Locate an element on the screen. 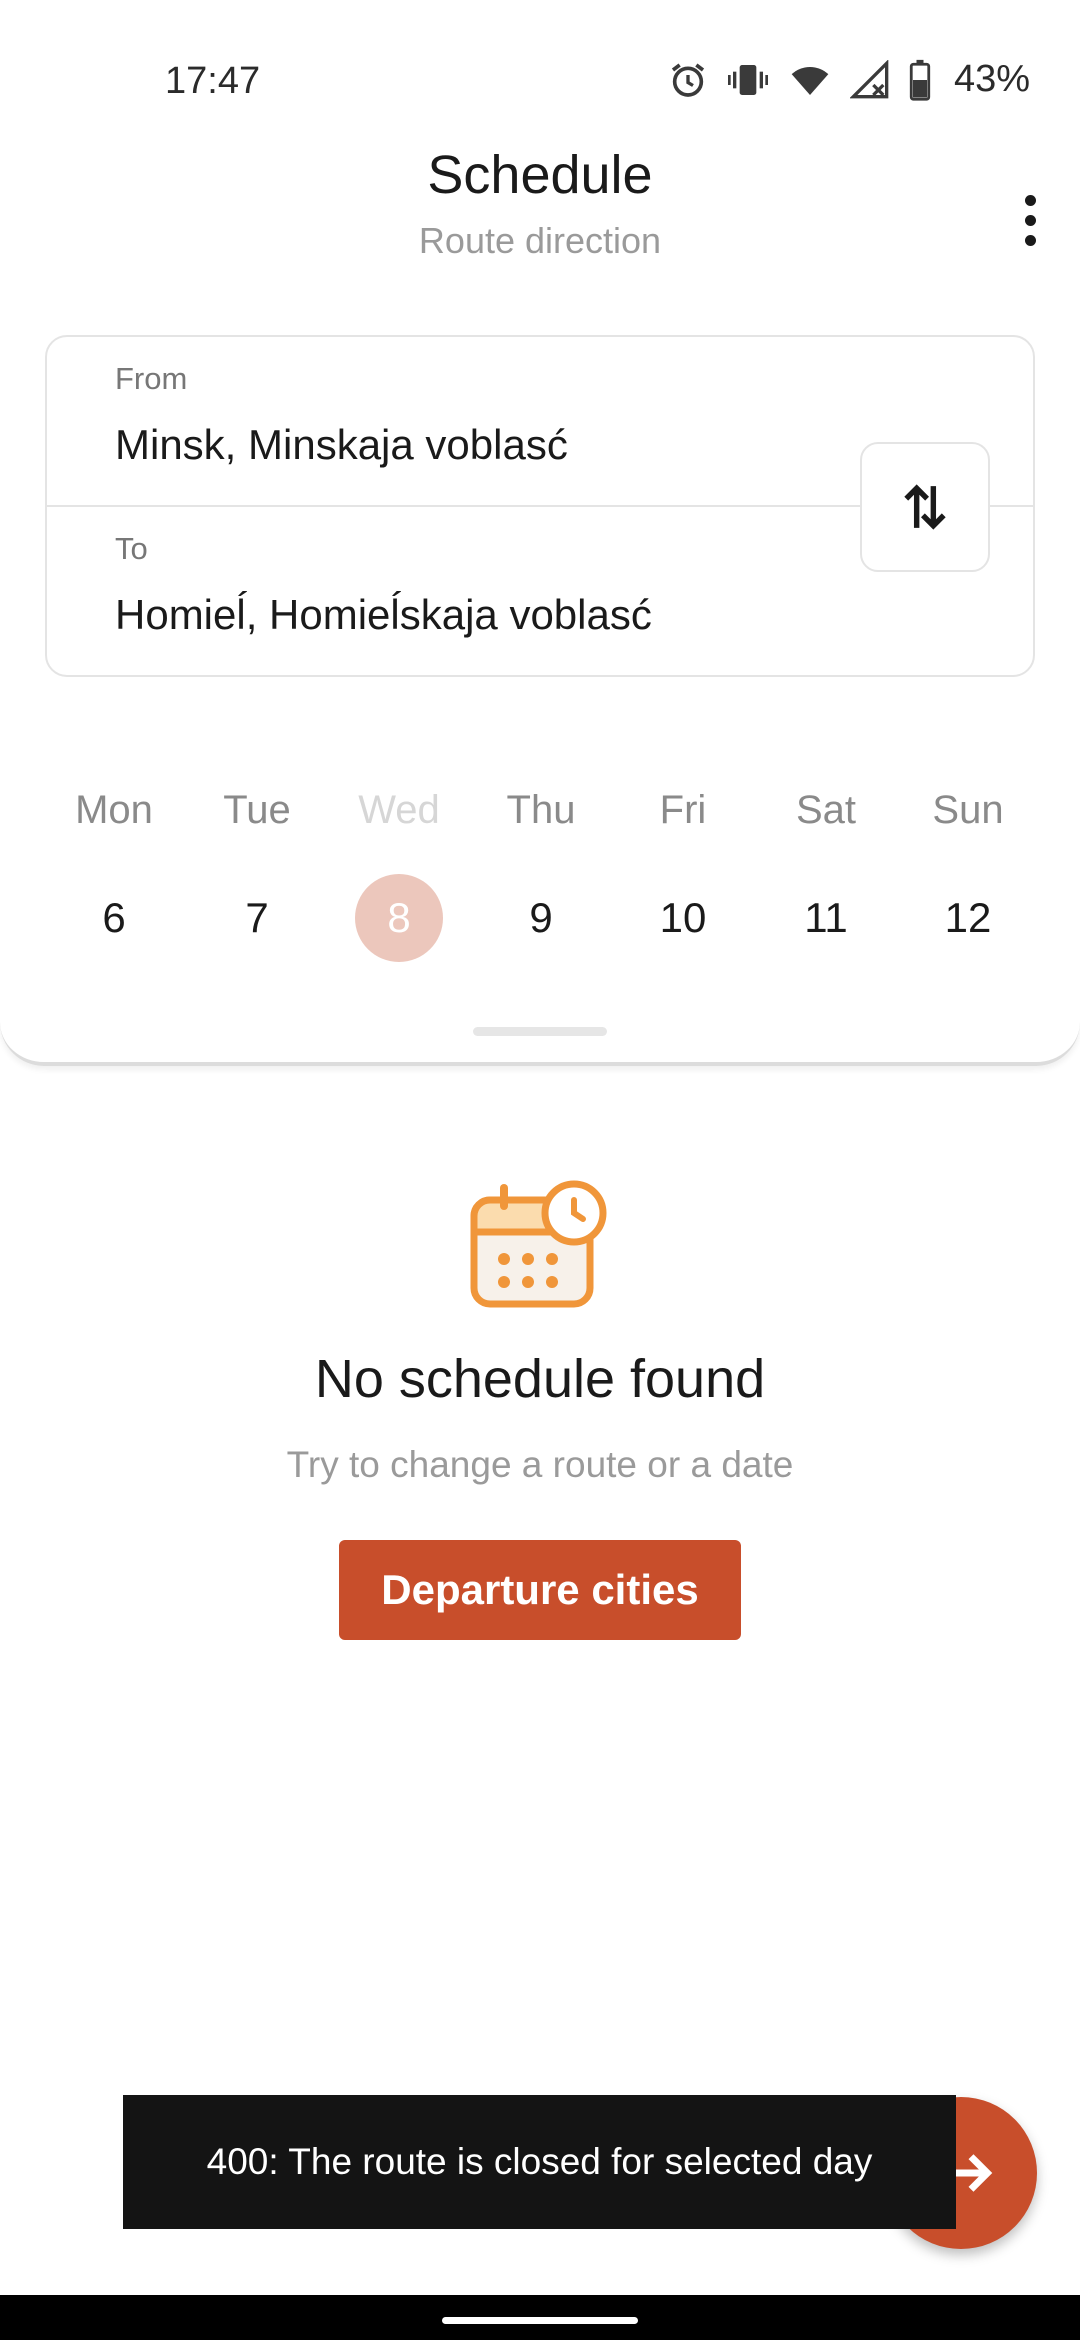 This screenshot has height=2340, width=1080. day-sun: Sun 12 is located at coordinates (968, 871).